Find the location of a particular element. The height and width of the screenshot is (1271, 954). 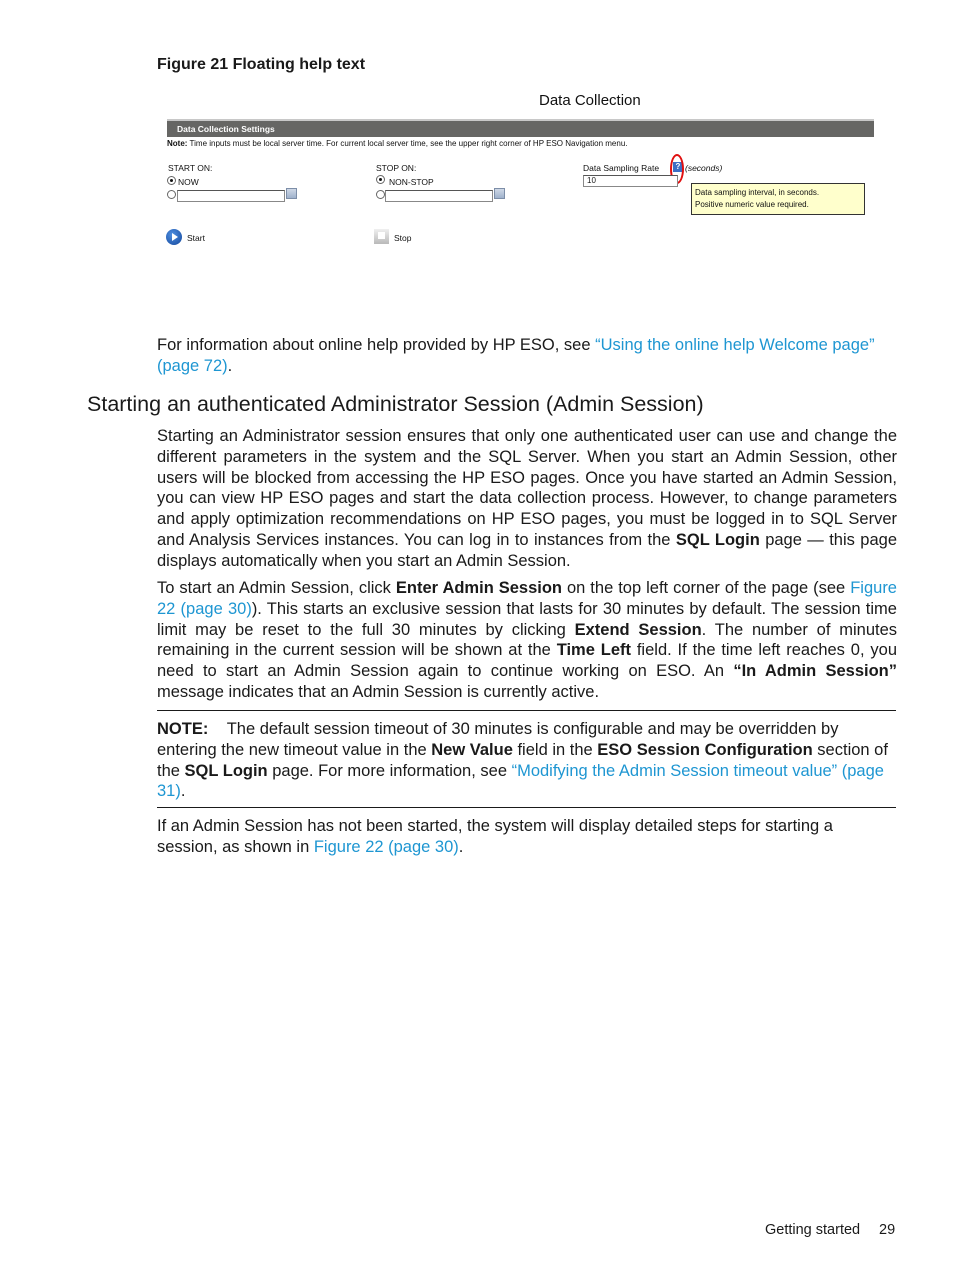

sampling-rate-label: Data Sampling Rate is located at coordinates (621, 168).